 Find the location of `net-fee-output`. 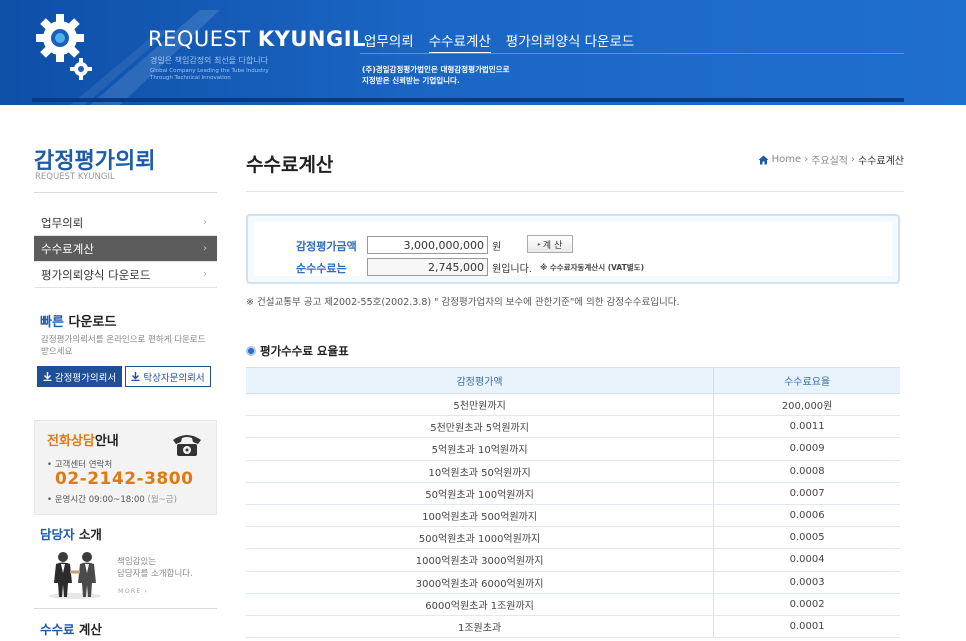

net-fee-output is located at coordinates (427, 267).